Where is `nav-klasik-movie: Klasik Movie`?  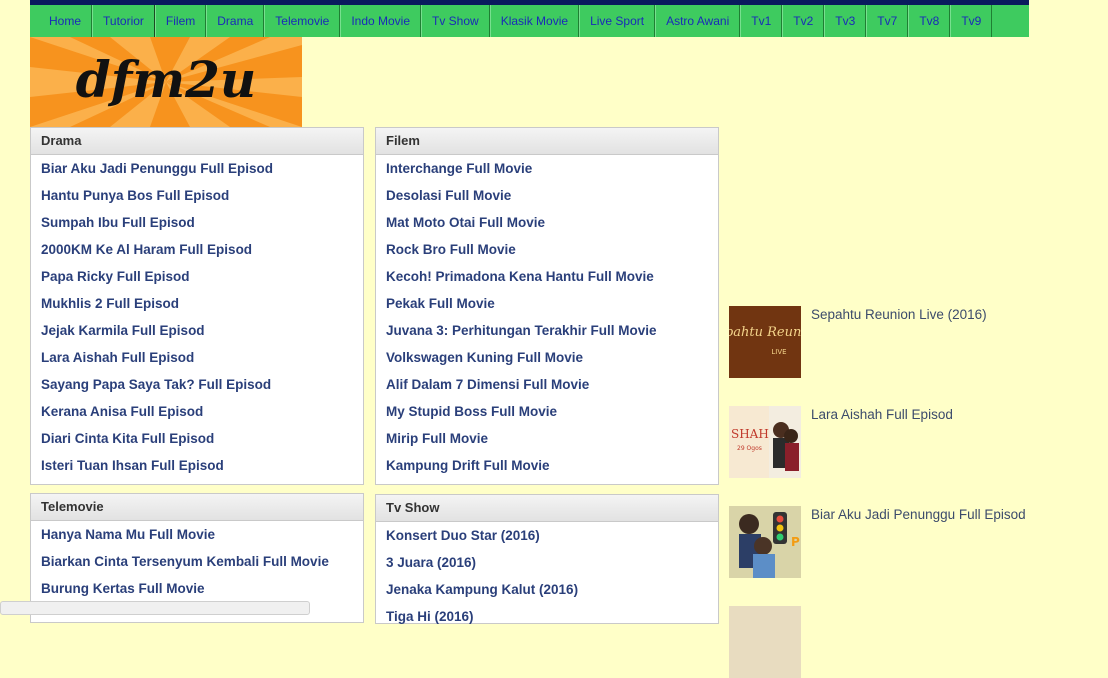 nav-klasik-movie: Klasik Movie is located at coordinates (534, 21).